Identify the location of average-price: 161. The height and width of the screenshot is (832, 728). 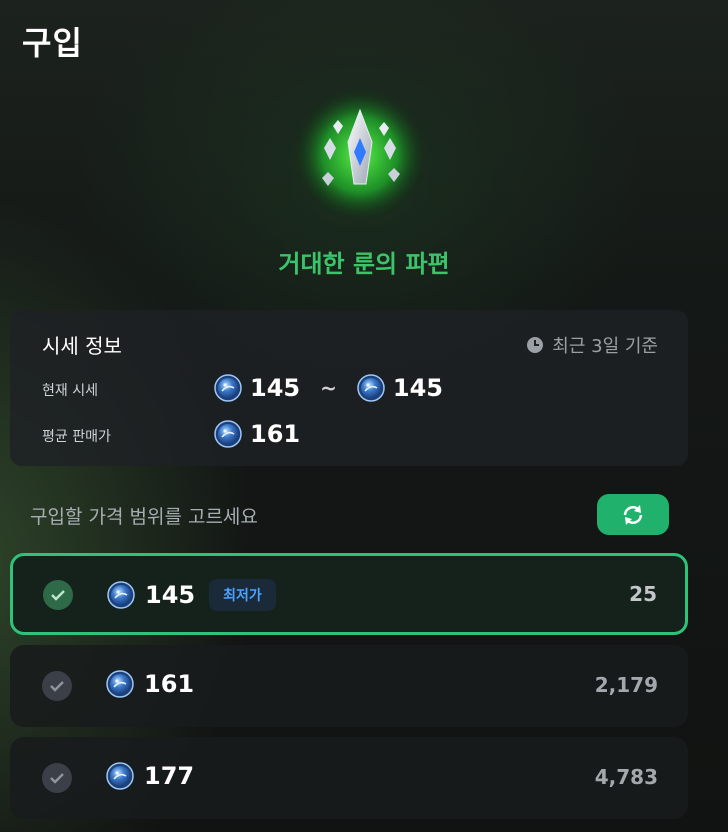
(257, 434).